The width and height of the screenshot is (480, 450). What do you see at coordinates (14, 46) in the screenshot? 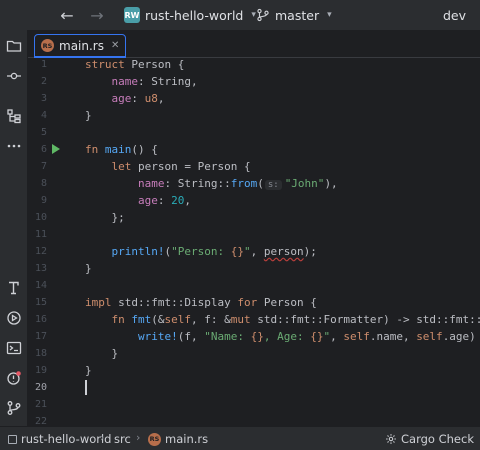
I see `folder-icon` at bounding box center [14, 46].